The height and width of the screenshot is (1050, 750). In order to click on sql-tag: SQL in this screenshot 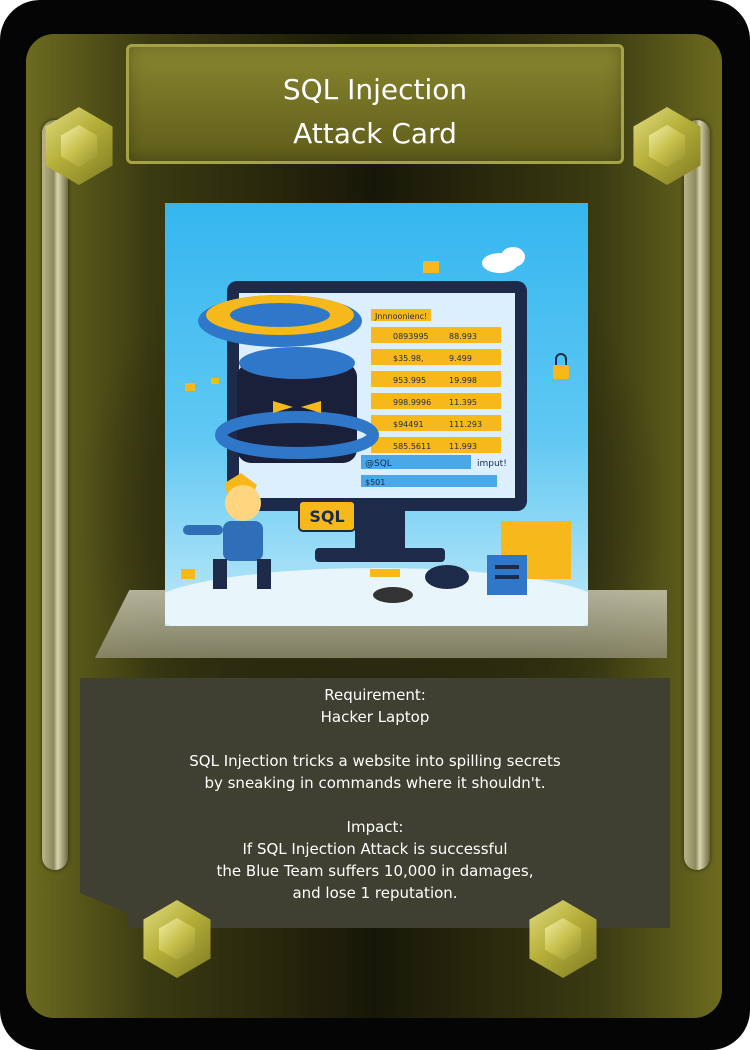, I will do `click(327, 516)`.